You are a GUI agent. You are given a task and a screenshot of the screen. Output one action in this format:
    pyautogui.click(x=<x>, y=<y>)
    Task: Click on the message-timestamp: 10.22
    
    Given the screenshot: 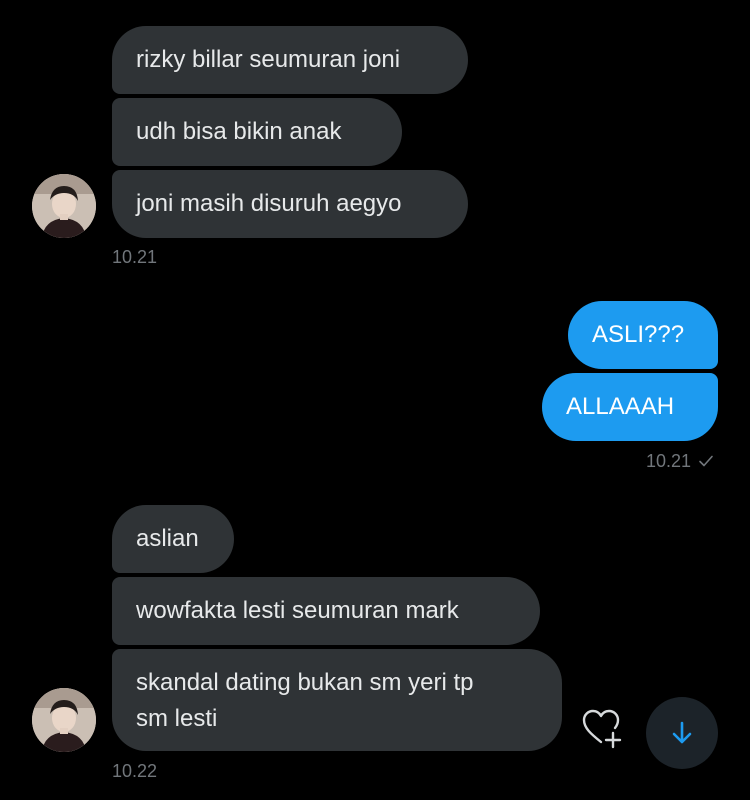 What is the action you would take?
    pyautogui.click(x=135, y=771)
    